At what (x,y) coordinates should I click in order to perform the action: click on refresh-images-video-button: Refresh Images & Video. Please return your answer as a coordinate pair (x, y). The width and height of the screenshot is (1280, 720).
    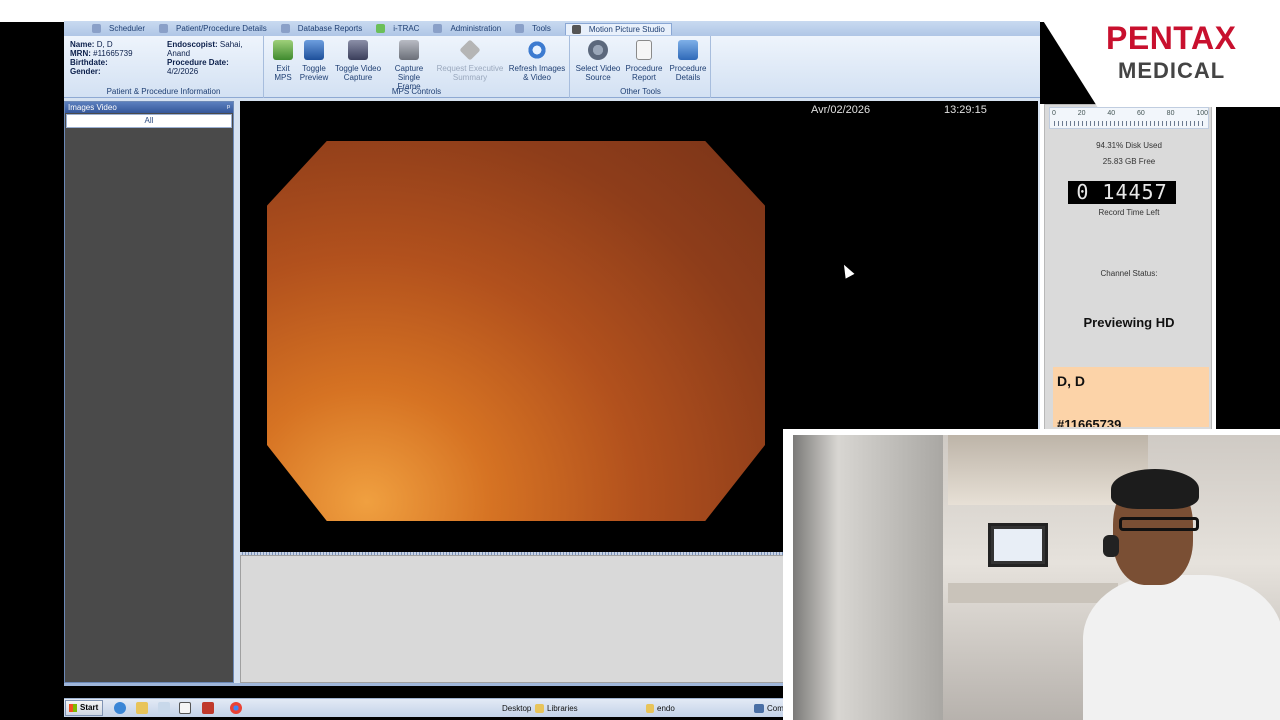
    Looking at the image, I should click on (537, 61).